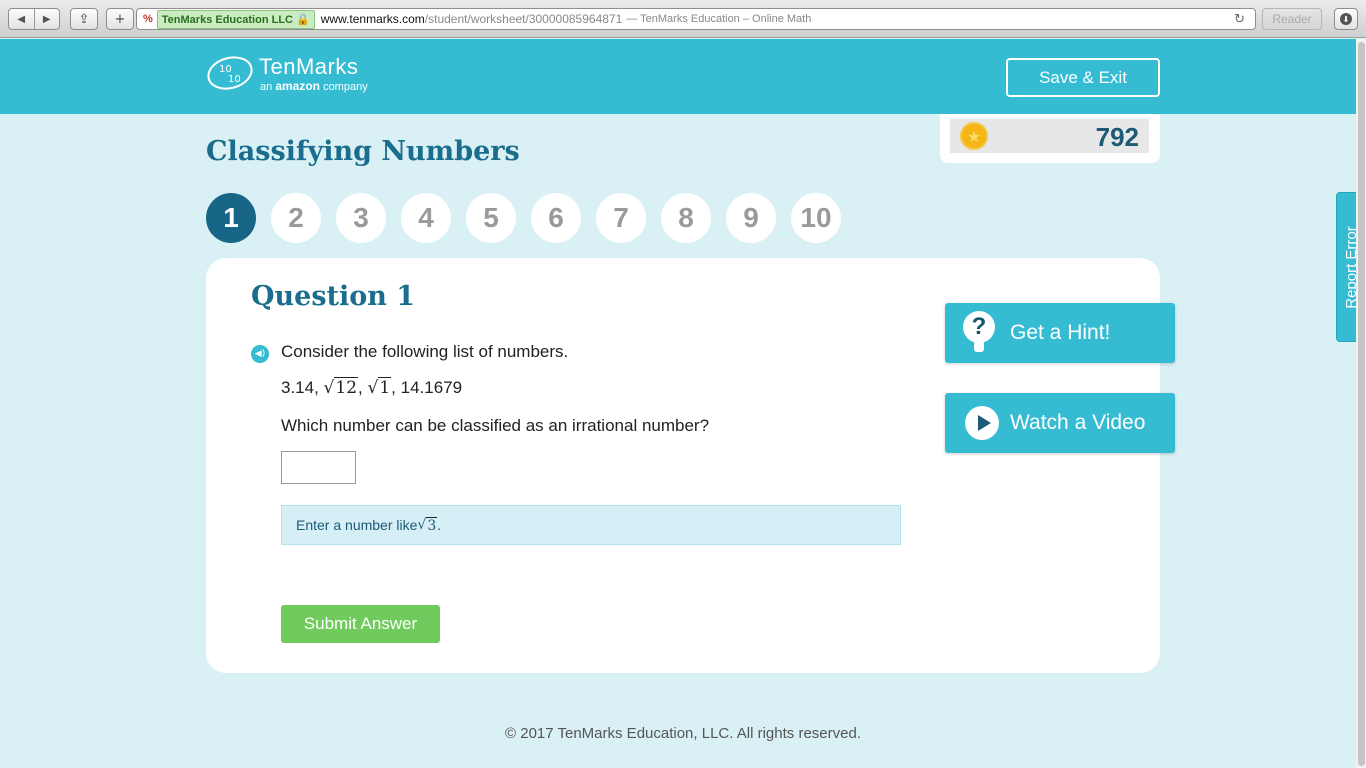 Image resolution: width=1366 pixels, height=768 pixels. What do you see at coordinates (120, 19) in the screenshot?
I see `new-tab-icon: +` at bounding box center [120, 19].